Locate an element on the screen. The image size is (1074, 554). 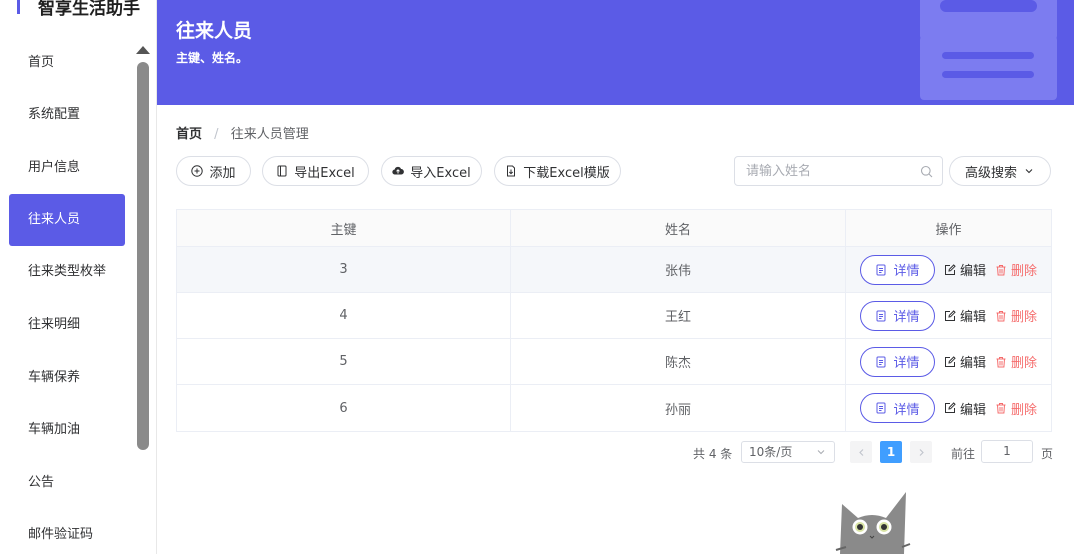
cell-name: 孙丽 is located at coordinates (678, 408).